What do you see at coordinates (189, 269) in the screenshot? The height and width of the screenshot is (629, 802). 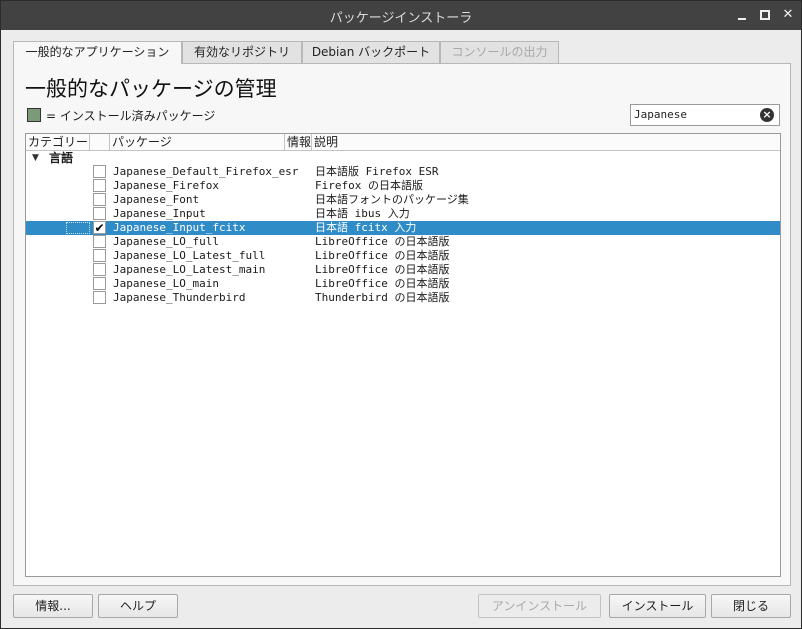 I see `package-name: Japanese_LO_Latest_main` at bounding box center [189, 269].